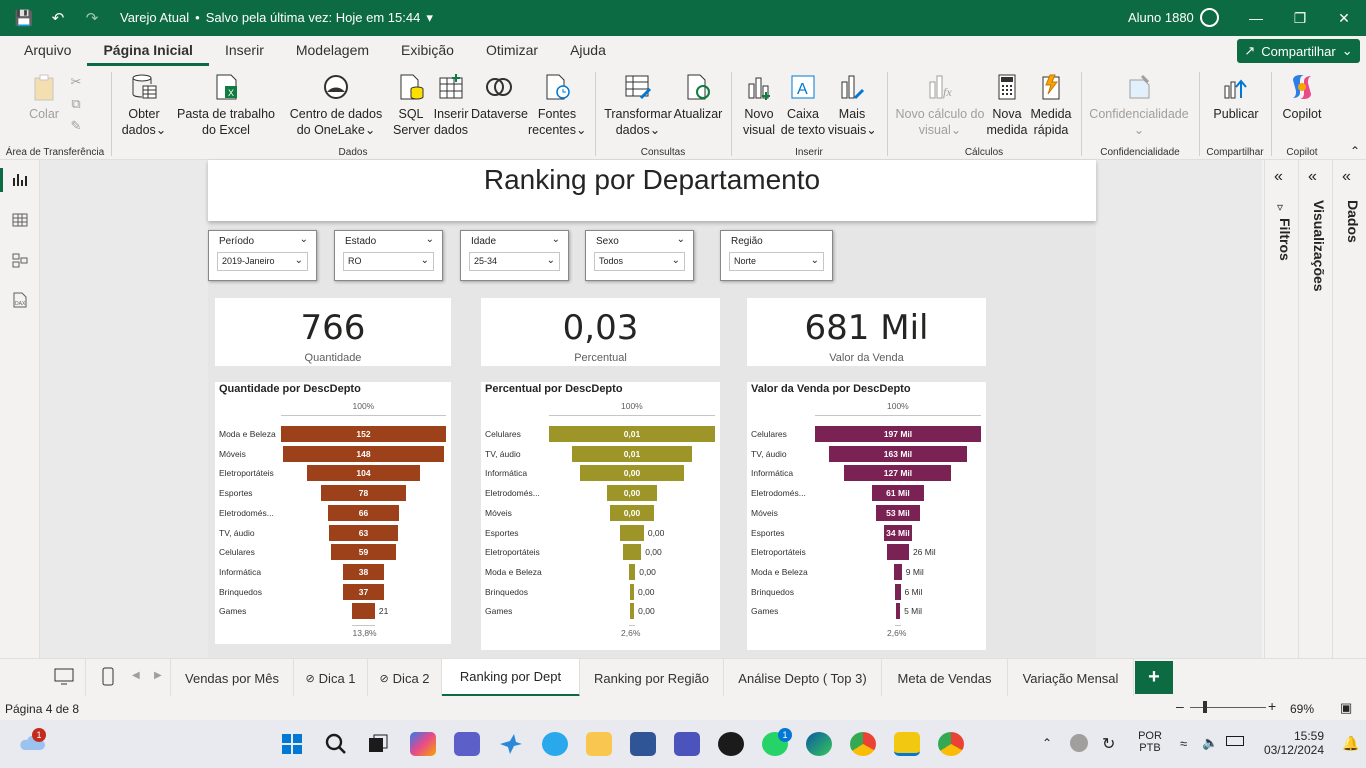 The image size is (1366, 768). What do you see at coordinates (514, 261) in the screenshot?
I see `slicer-dropdown: 25-34 ⌄` at bounding box center [514, 261].